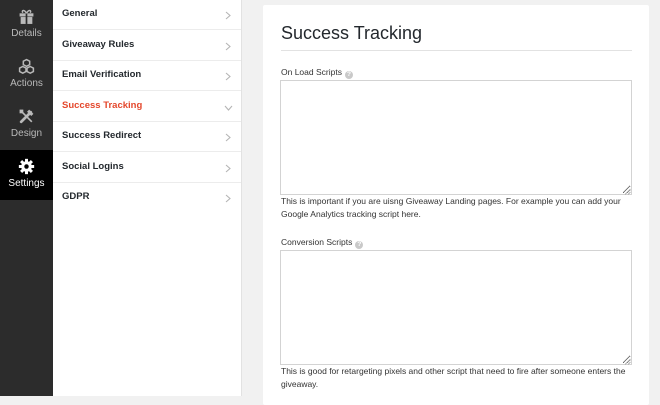  Describe the element at coordinates (26, 83) in the screenshot. I see `rail-label-actions: Actions` at that location.